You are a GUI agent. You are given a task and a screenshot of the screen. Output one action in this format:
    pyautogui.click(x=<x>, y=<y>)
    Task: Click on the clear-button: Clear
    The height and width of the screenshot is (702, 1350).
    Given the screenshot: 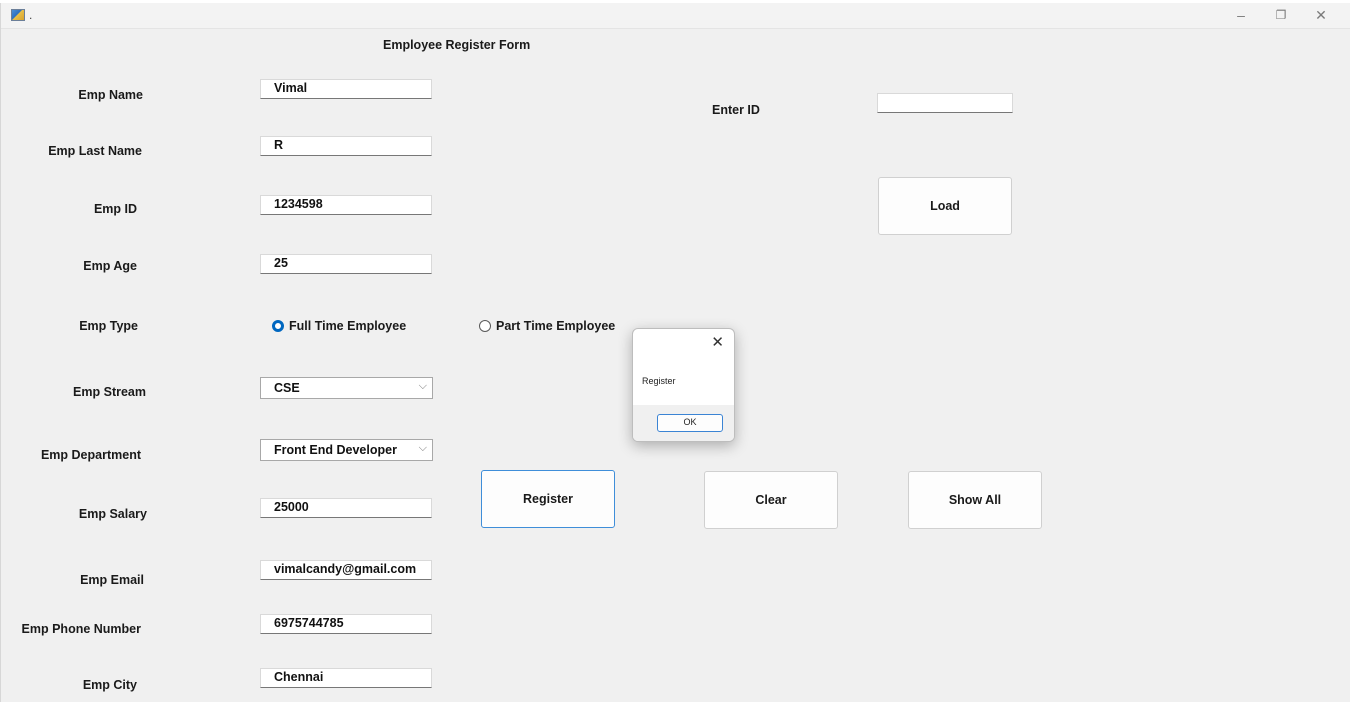 What is the action you would take?
    pyautogui.click(x=771, y=500)
    